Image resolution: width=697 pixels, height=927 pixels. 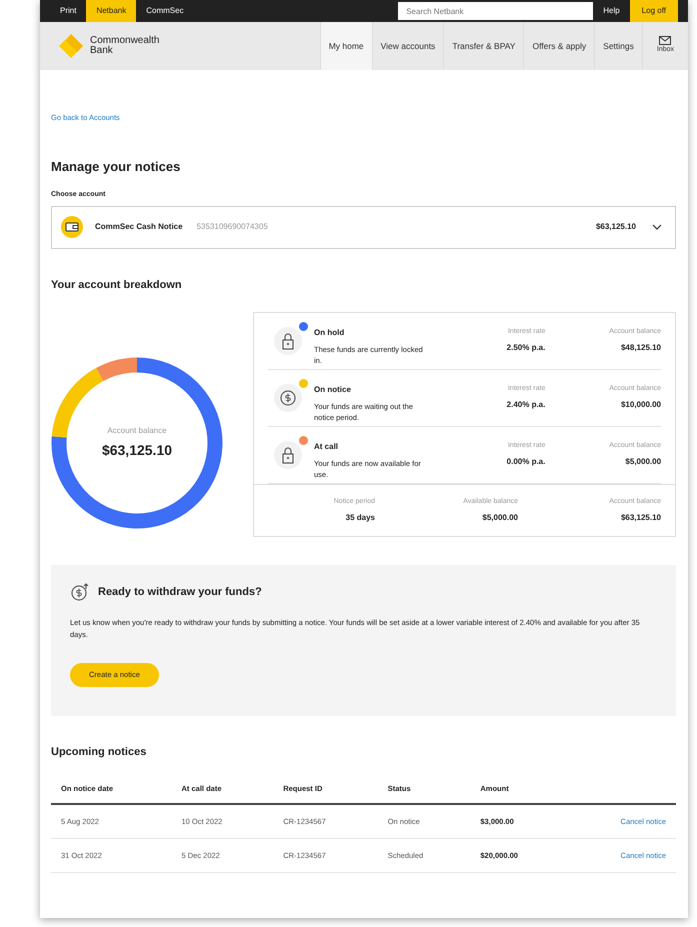 I want to click on section-title: Your account breakdown, so click(x=117, y=285).